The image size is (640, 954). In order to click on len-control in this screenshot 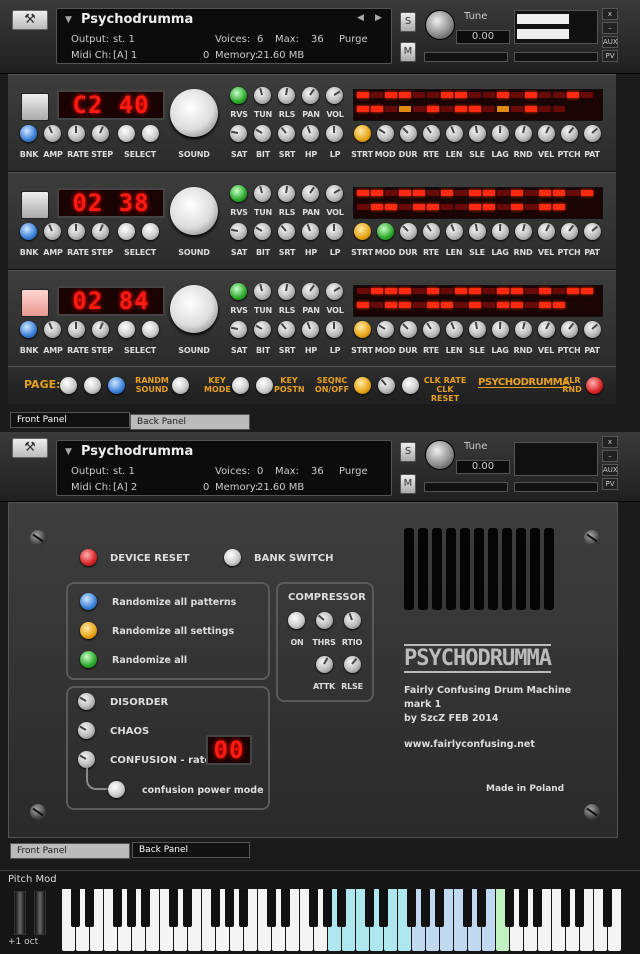, I will do `click(454, 329)`.